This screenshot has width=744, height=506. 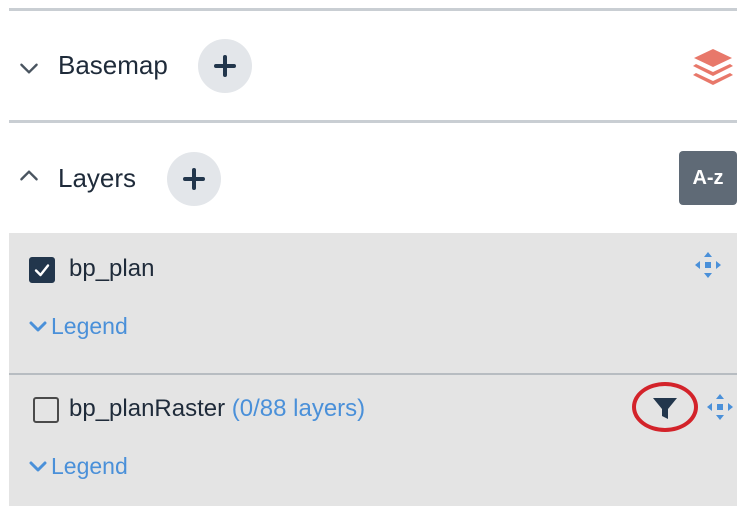 I want to click on layer-name: bp_planRaster (0/88 layers), so click(x=217, y=409).